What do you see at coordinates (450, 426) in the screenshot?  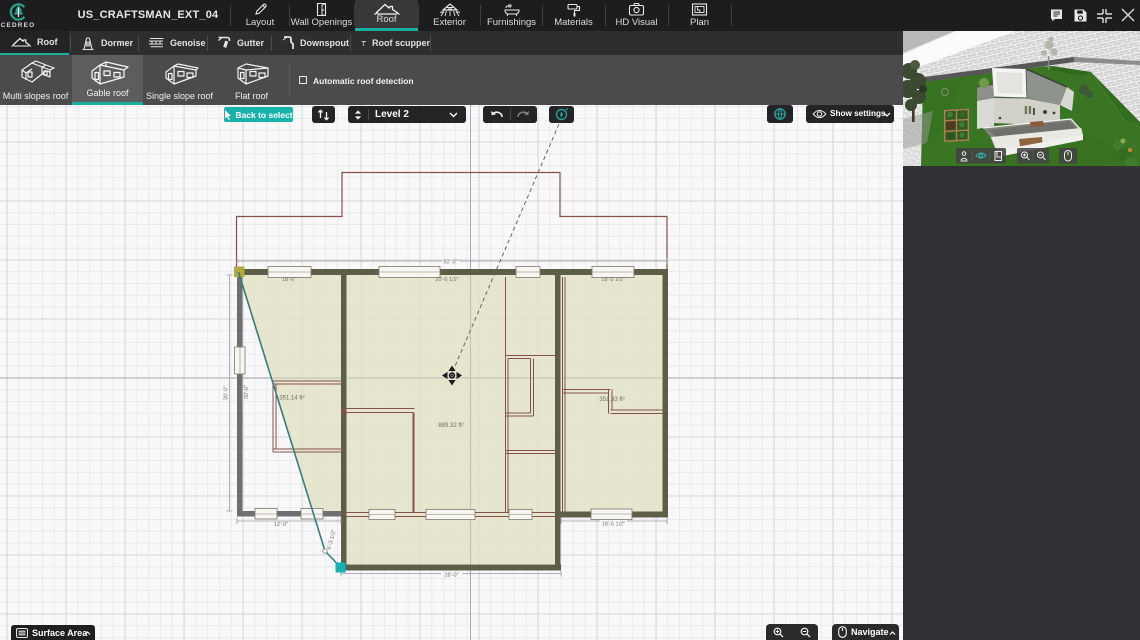 I see `svg-text: 889.32 ft²` at bounding box center [450, 426].